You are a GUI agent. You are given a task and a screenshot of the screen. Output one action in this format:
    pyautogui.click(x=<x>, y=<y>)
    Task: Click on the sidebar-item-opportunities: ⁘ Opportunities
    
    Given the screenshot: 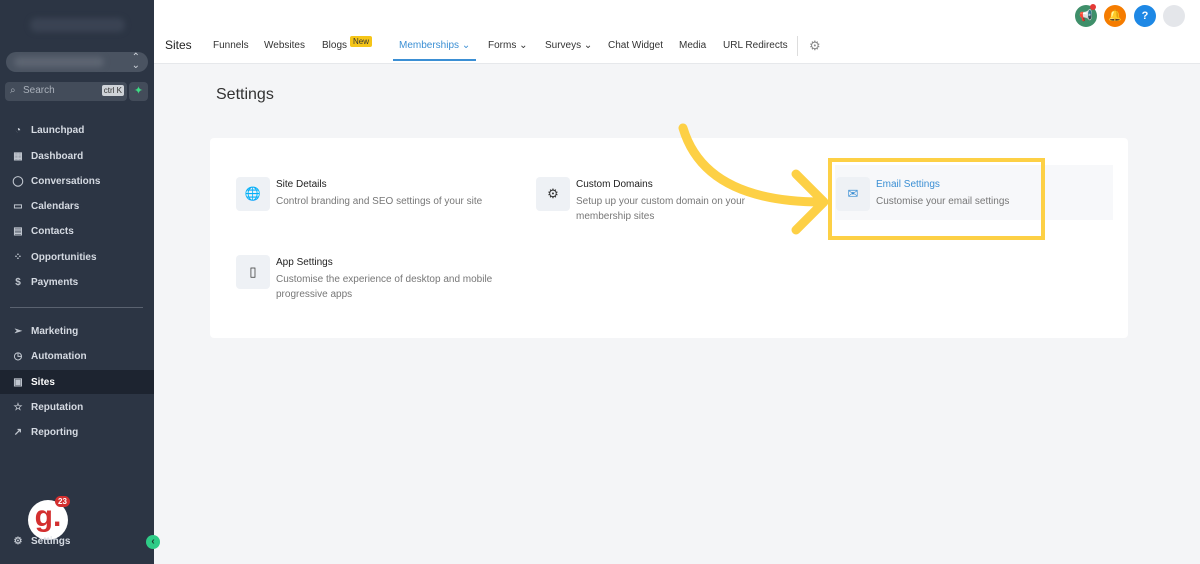 What is the action you would take?
    pyautogui.click(x=77, y=257)
    